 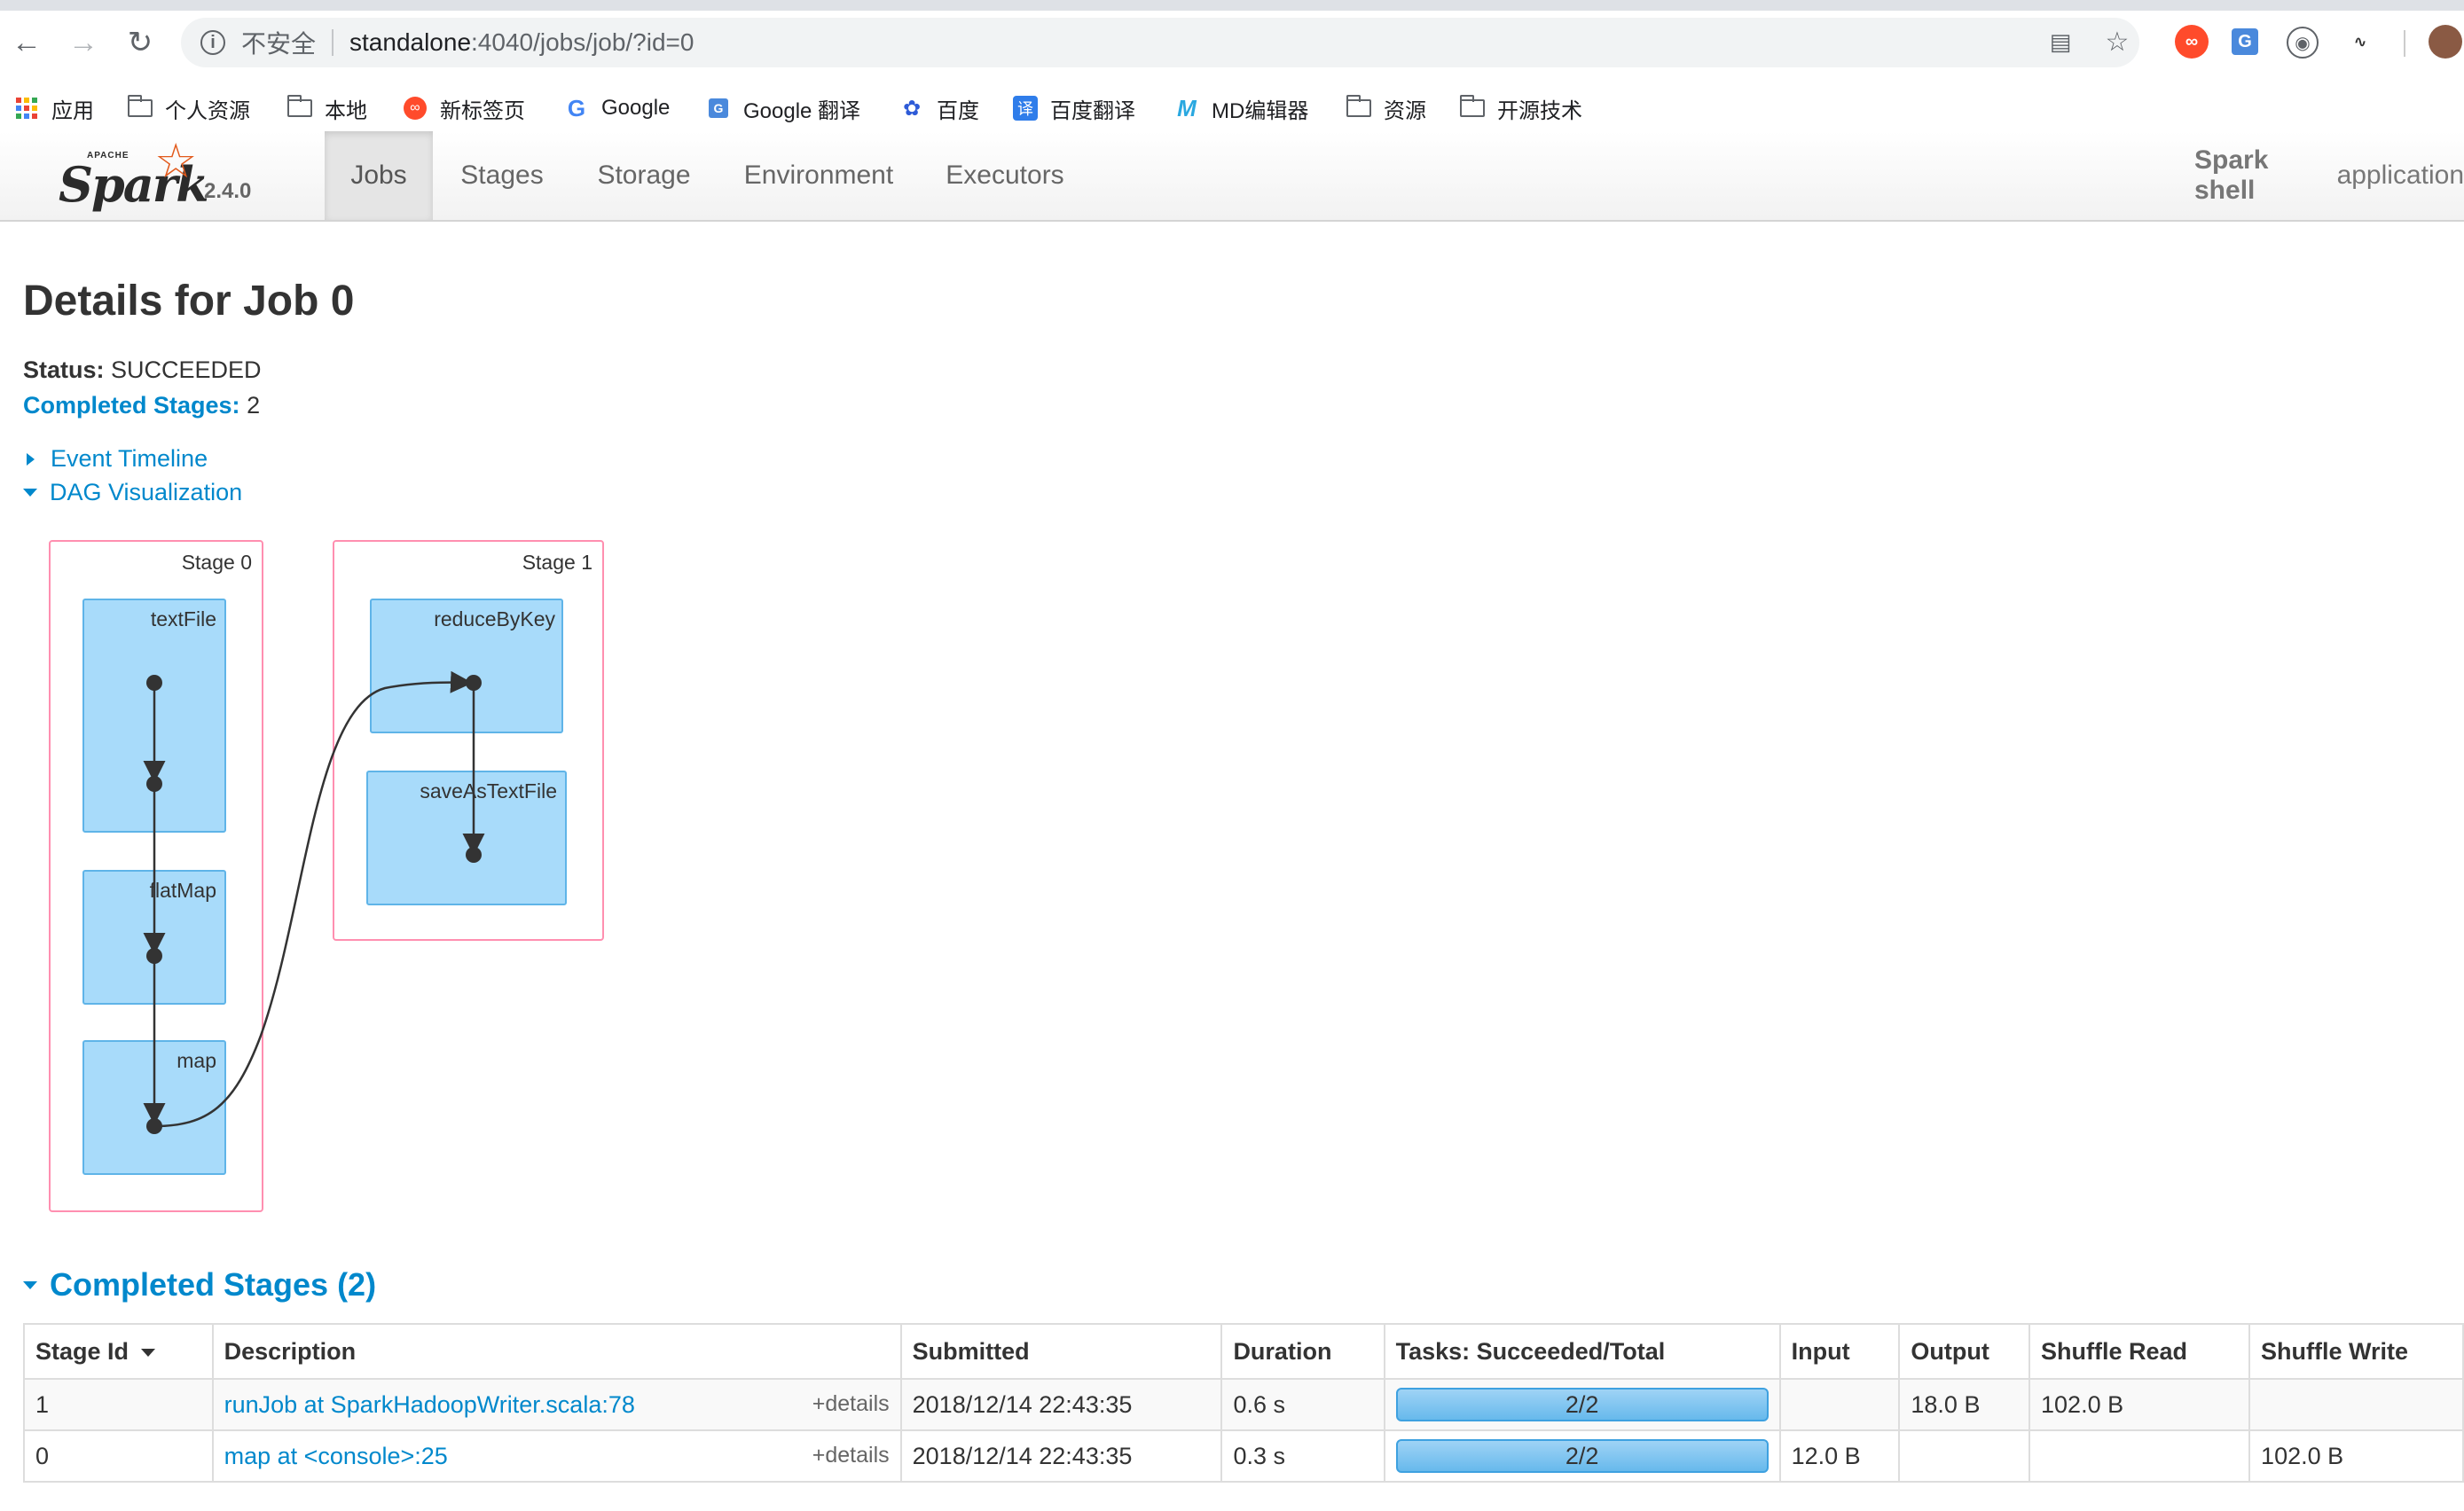 What do you see at coordinates (2192, 42) in the screenshot?
I see `infinity-extension-icon: ∞` at bounding box center [2192, 42].